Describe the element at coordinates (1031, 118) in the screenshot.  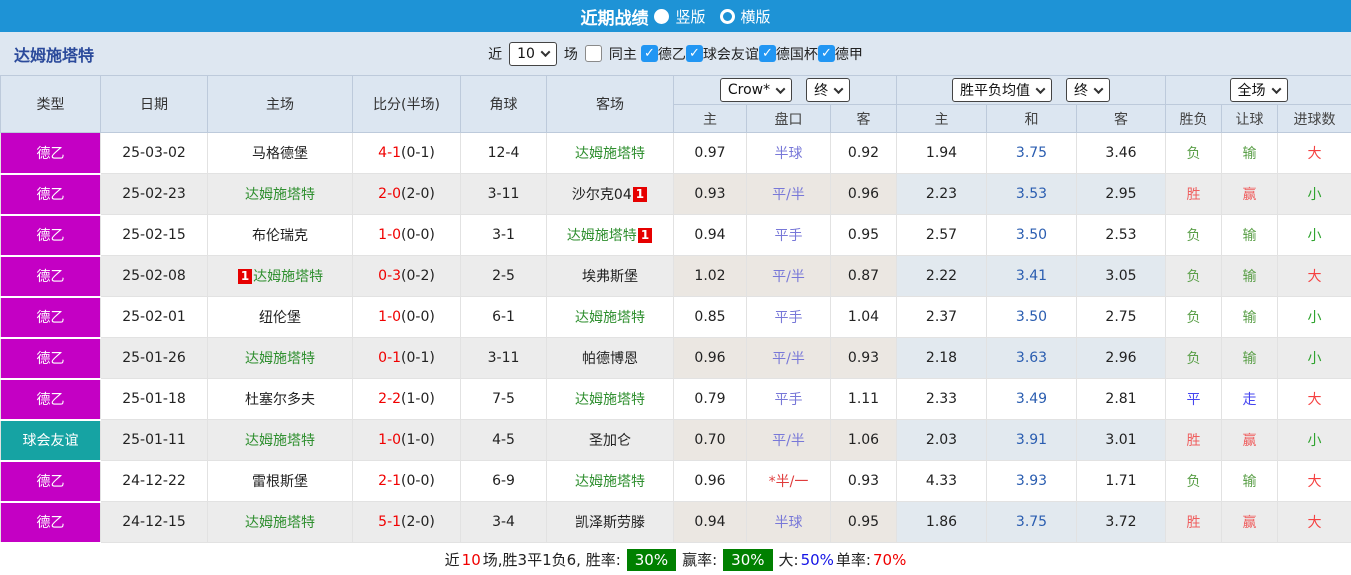
I see `col-header-avg-draw: 和` at that location.